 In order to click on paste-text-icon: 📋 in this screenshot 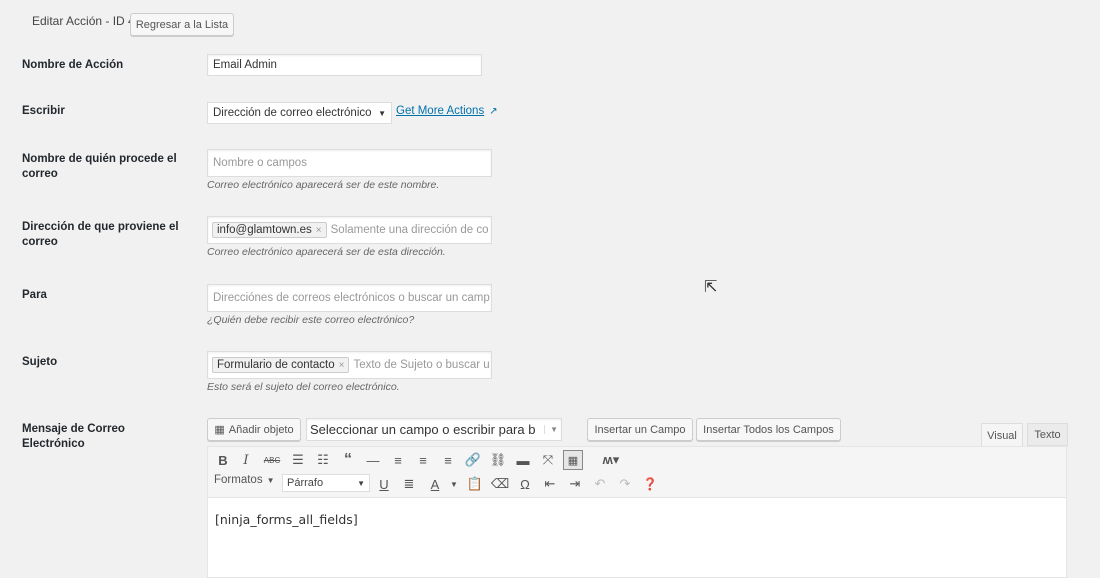, I will do `click(475, 484)`.